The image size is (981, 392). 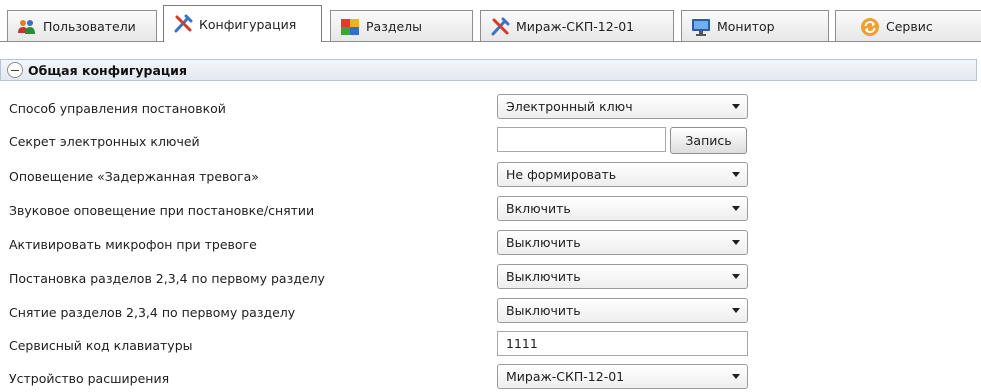 I want to click on setting-label: Снятие разделов 2,3,4 по первому разделу, so click(x=152, y=312).